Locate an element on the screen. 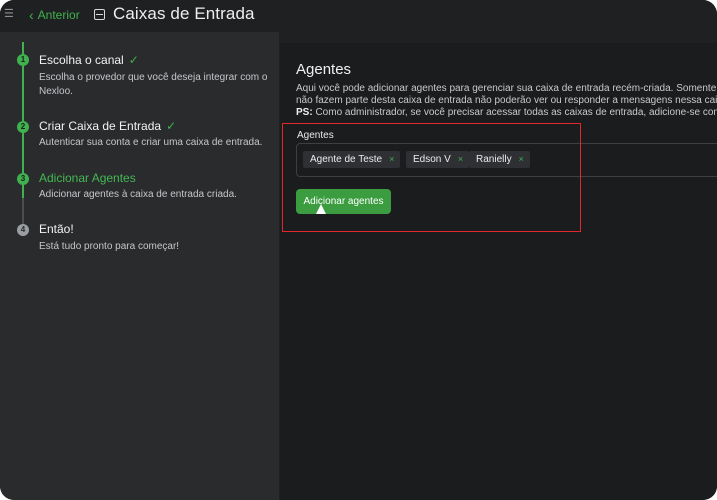 The height and width of the screenshot is (500, 717). step-3-number: 3 is located at coordinates (23, 179).